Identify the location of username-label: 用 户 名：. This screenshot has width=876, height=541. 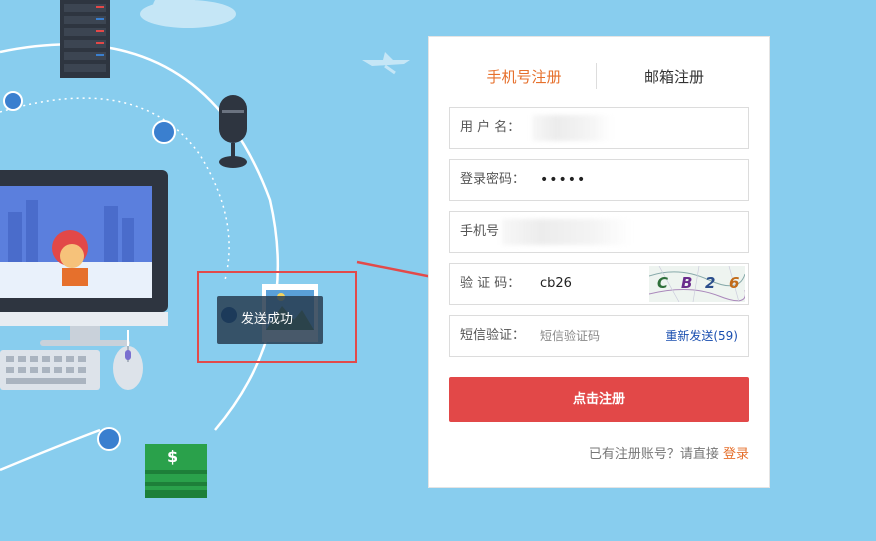
(490, 127).